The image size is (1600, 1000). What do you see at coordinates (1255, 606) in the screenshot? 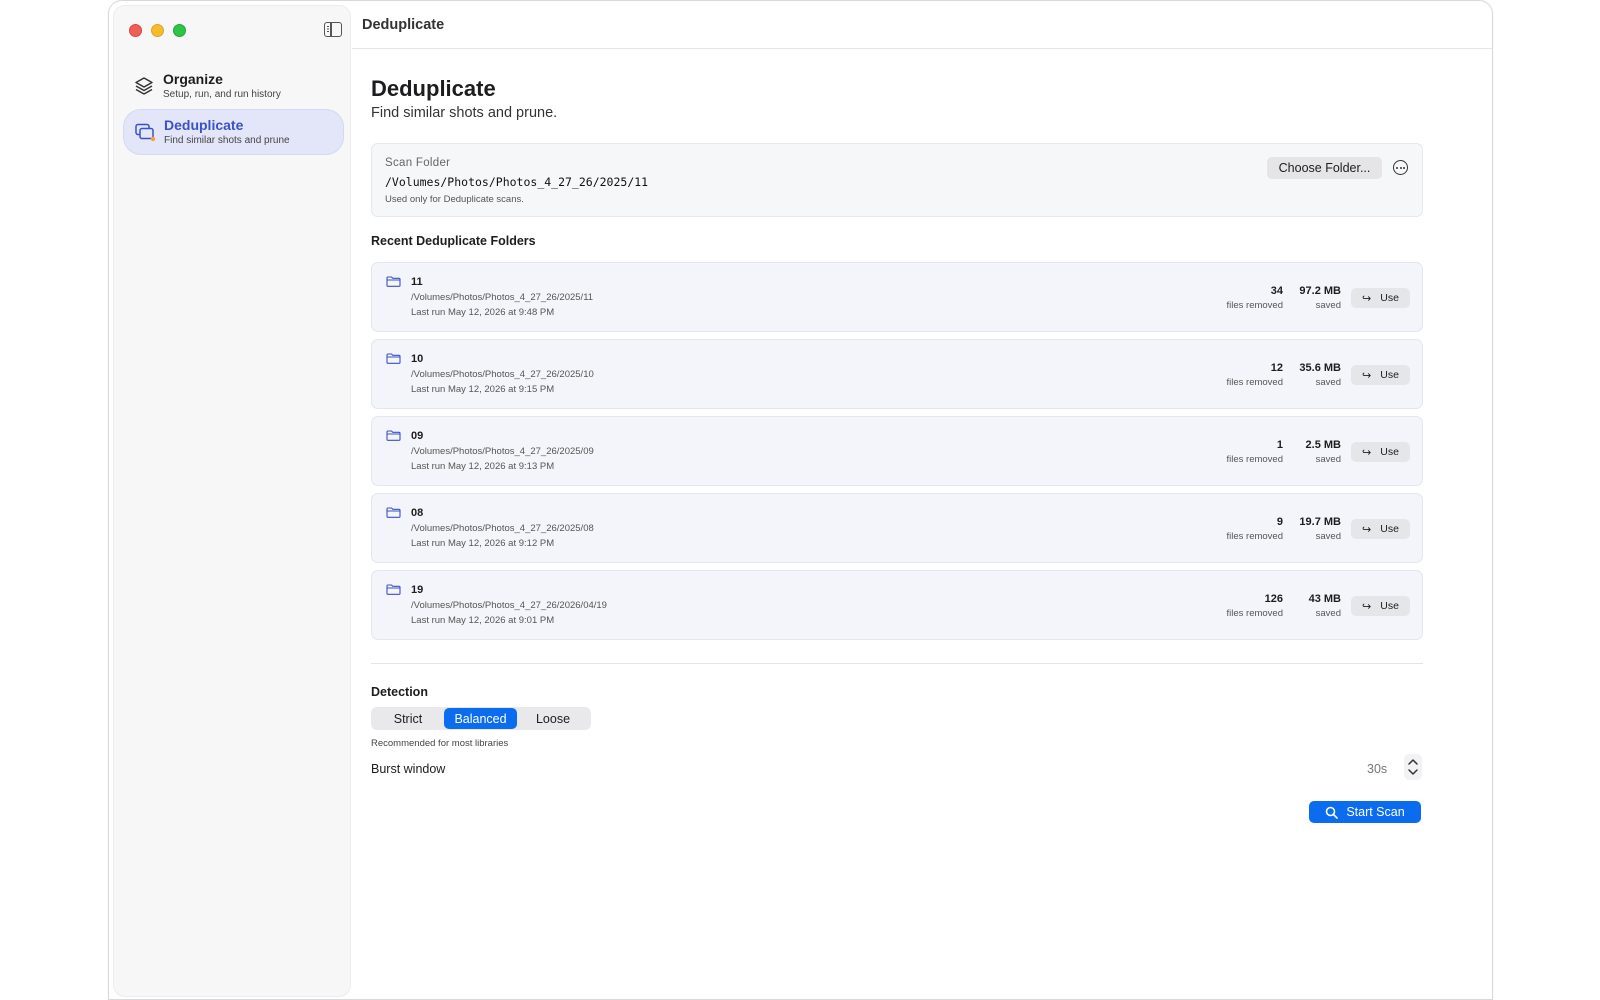
I see `files-removed-stat: 126 files removed` at bounding box center [1255, 606].